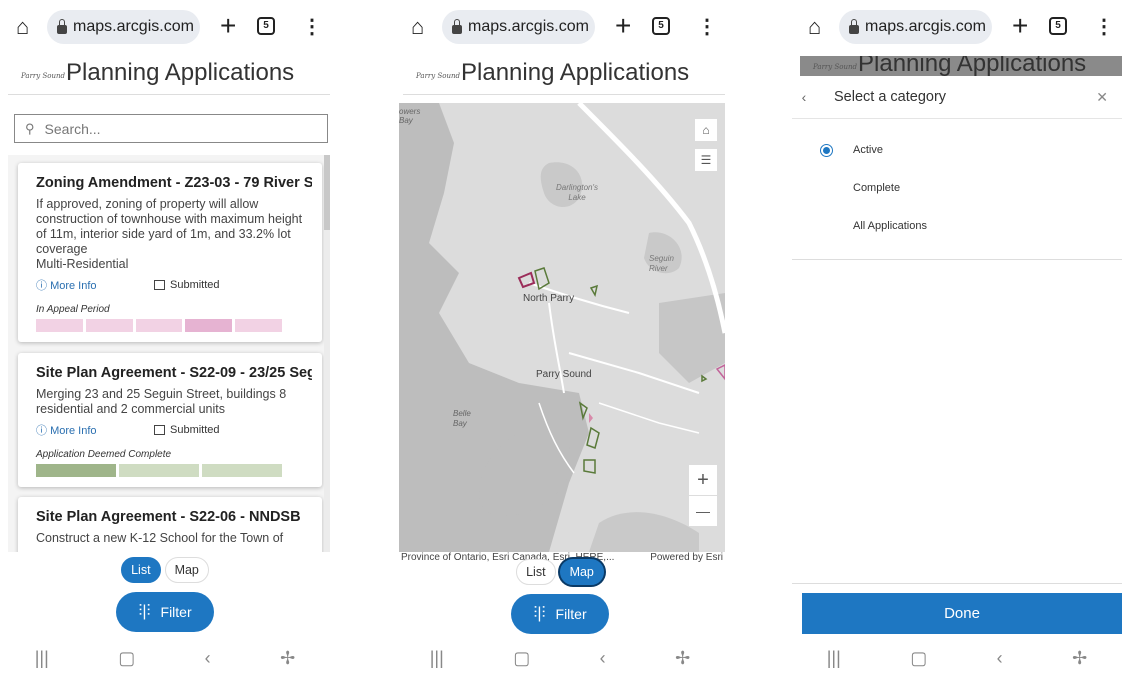 This screenshot has width=1122, height=673. What do you see at coordinates (826, 150) in the screenshot?
I see `radio-selected` at bounding box center [826, 150].